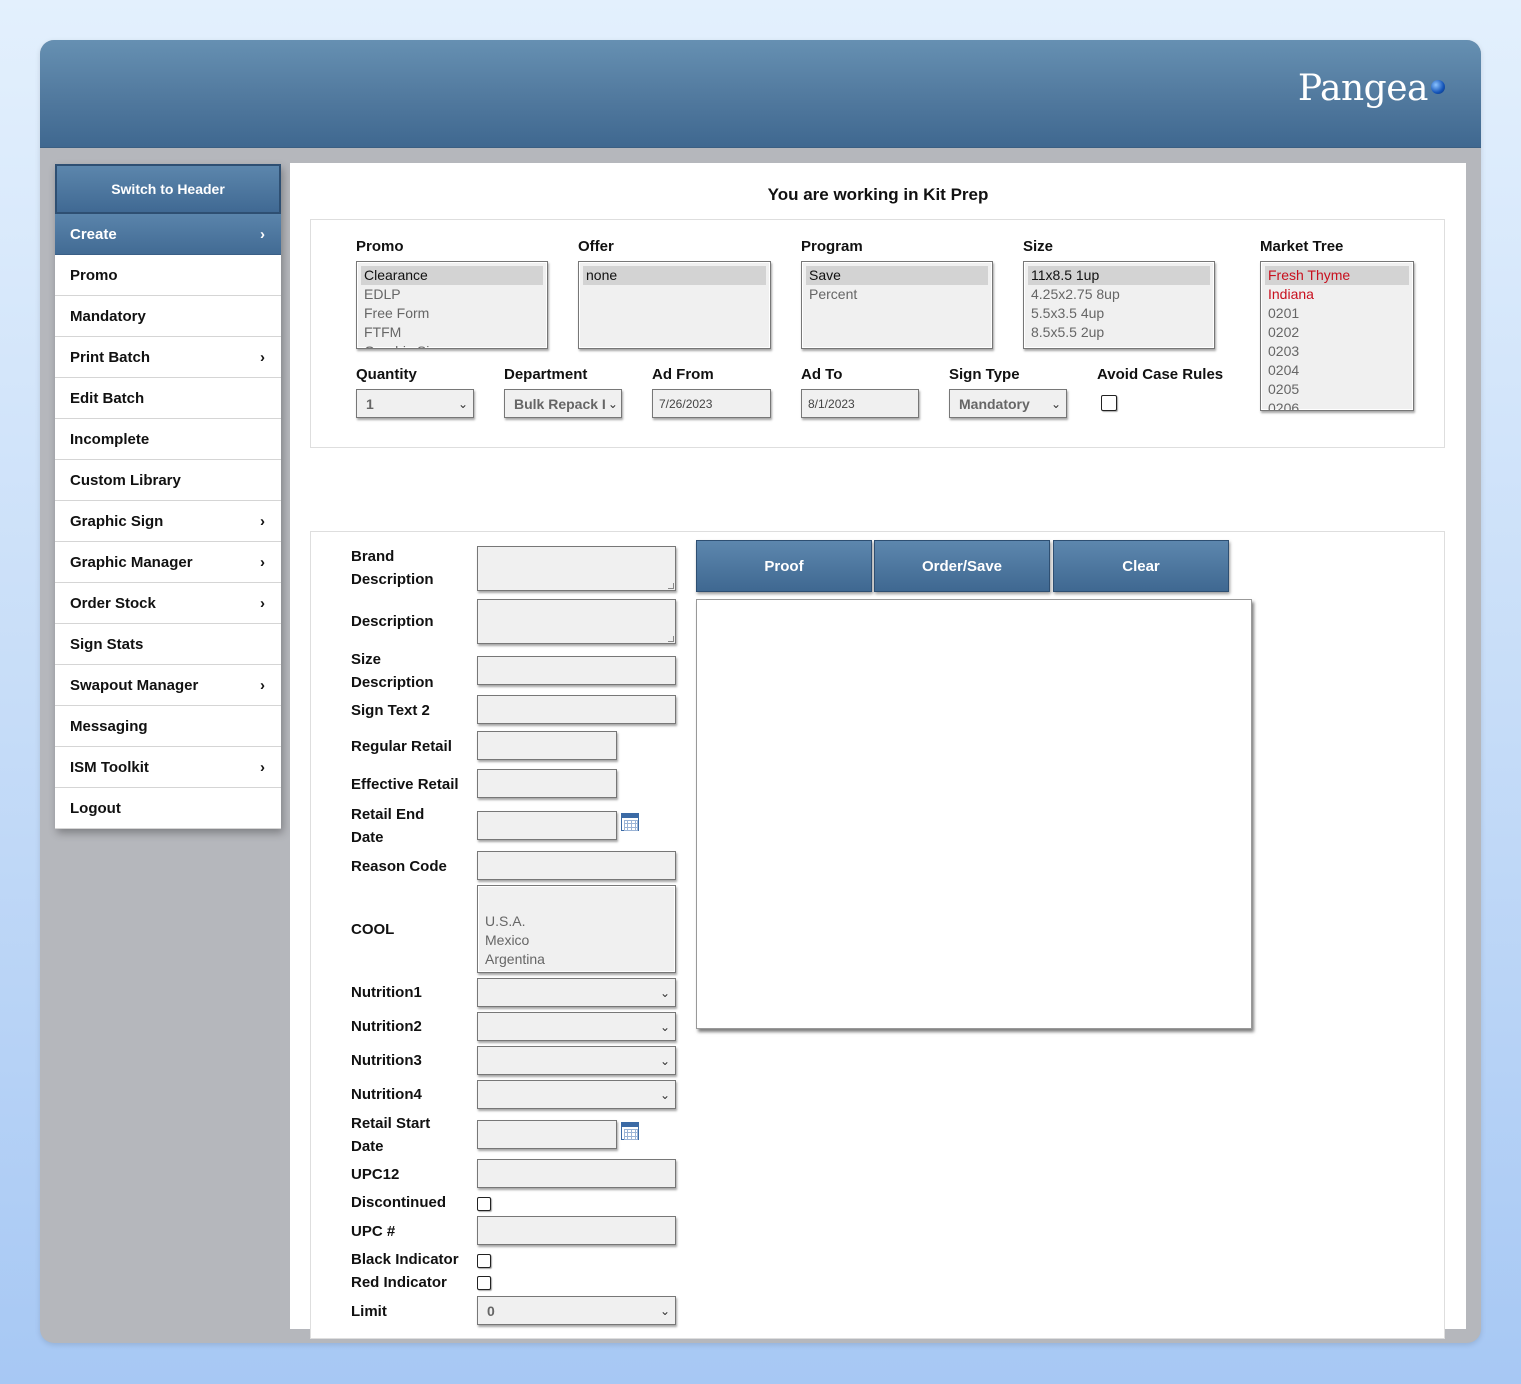 The image size is (1521, 1384). What do you see at coordinates (484, 1204) in the screenshot?
I see `discontinued-checkbox` at bounding box center [484, 1204].